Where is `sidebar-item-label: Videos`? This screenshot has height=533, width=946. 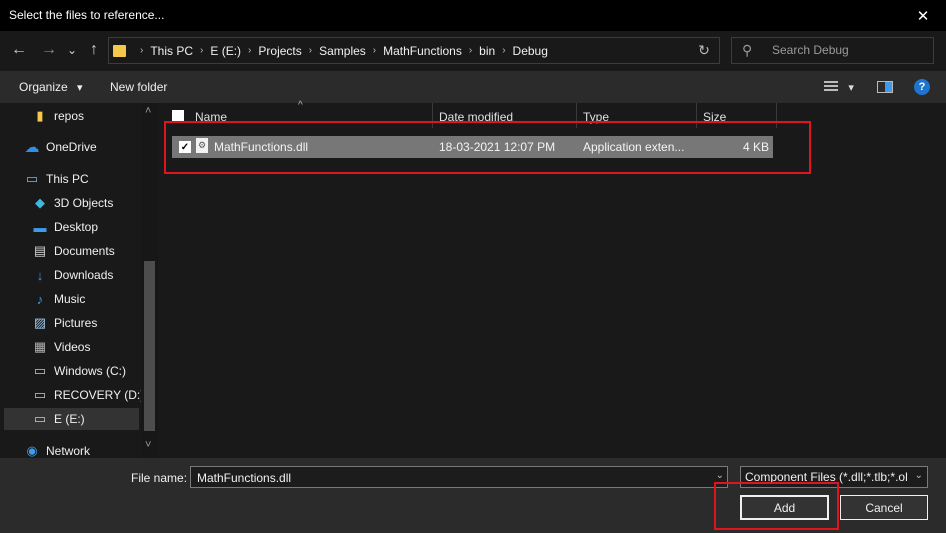 sidebar-item-label: Videos is located at coordinates (72, 347).